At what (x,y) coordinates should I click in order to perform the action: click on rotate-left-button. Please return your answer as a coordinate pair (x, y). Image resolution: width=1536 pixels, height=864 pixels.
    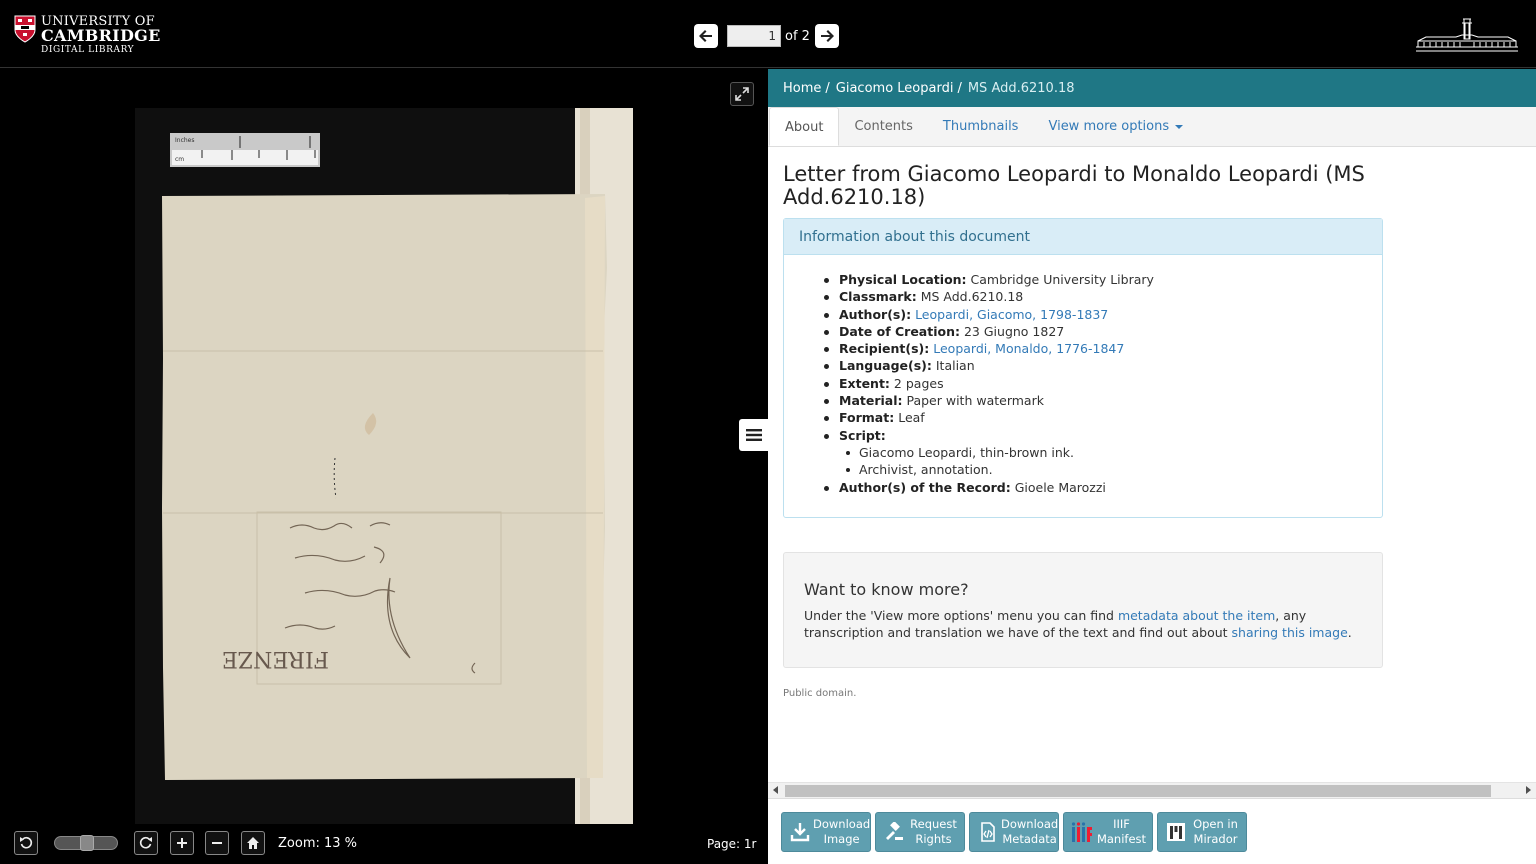
    Looking at the image, I should click on (26, 843).